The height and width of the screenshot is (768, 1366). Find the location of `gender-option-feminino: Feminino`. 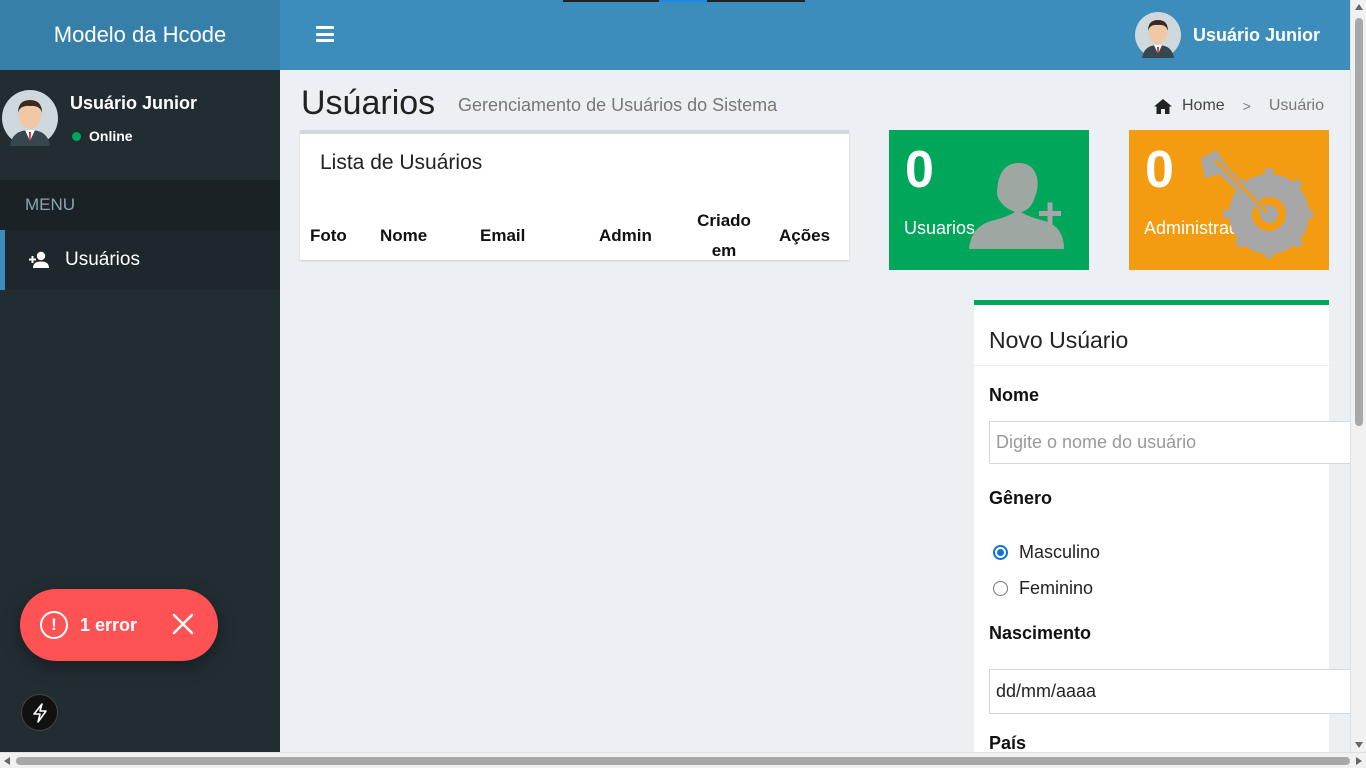

gender-option-feminino: Feminino is located at coordinates (1043, 588).